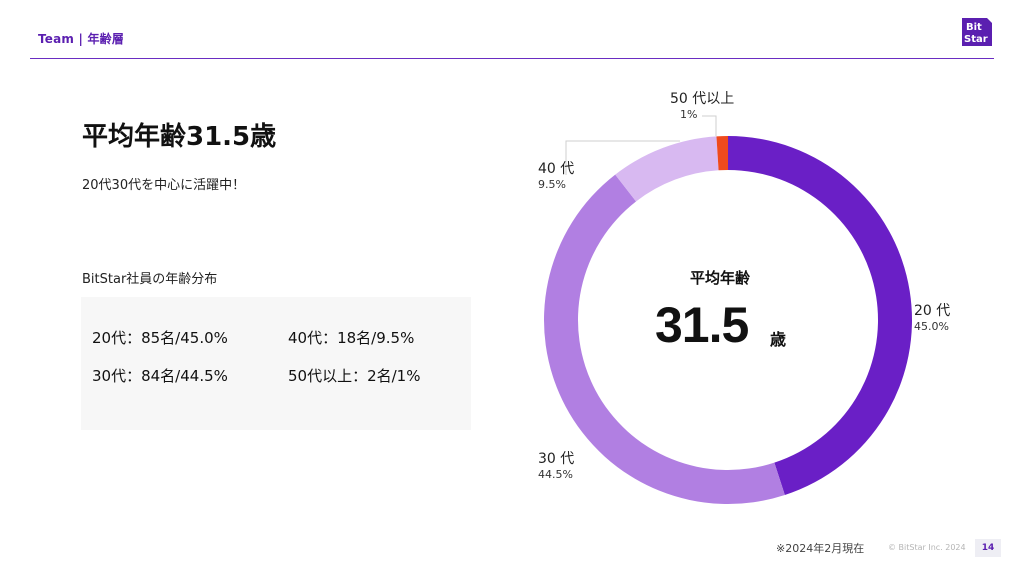  What do you see at coordinates (778, 339) in the screenshot?
I see `donut-center-unit: 歳` at bounding box center [778, 339].